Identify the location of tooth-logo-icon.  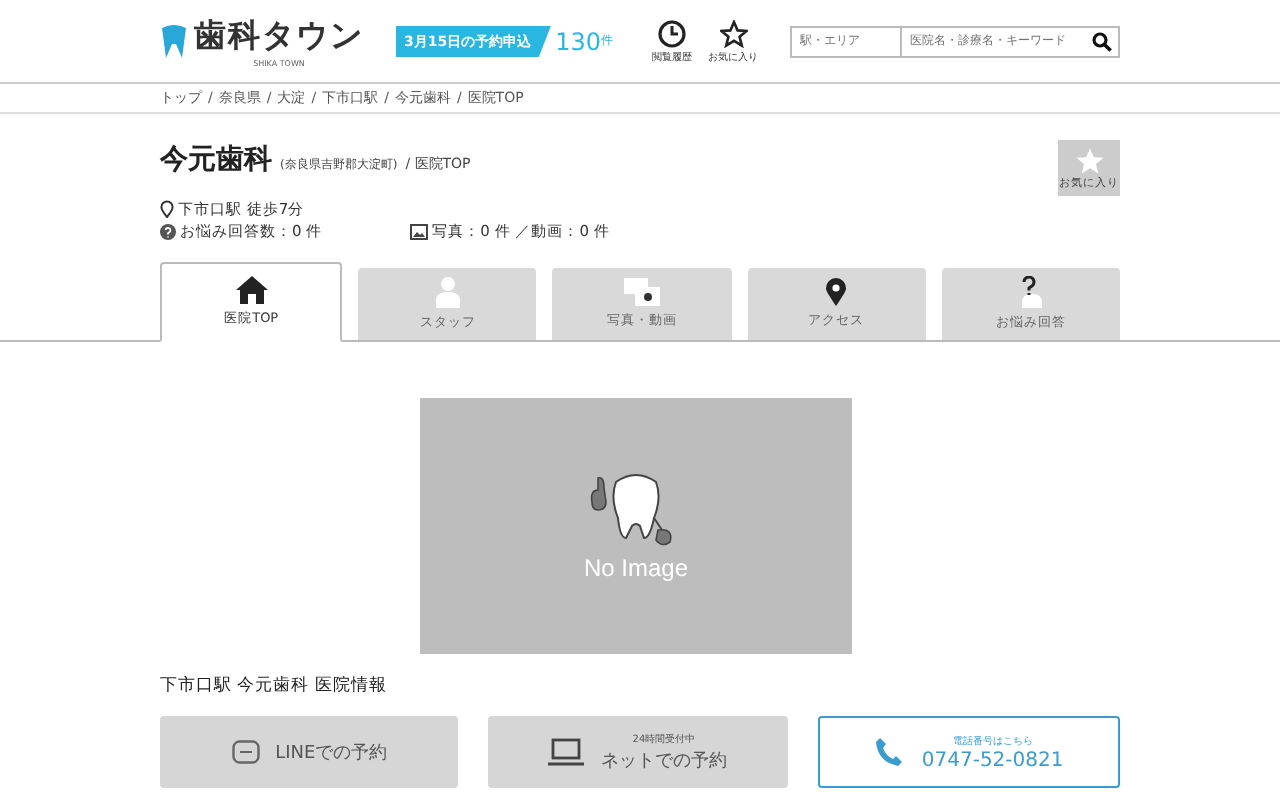
(174, 41).